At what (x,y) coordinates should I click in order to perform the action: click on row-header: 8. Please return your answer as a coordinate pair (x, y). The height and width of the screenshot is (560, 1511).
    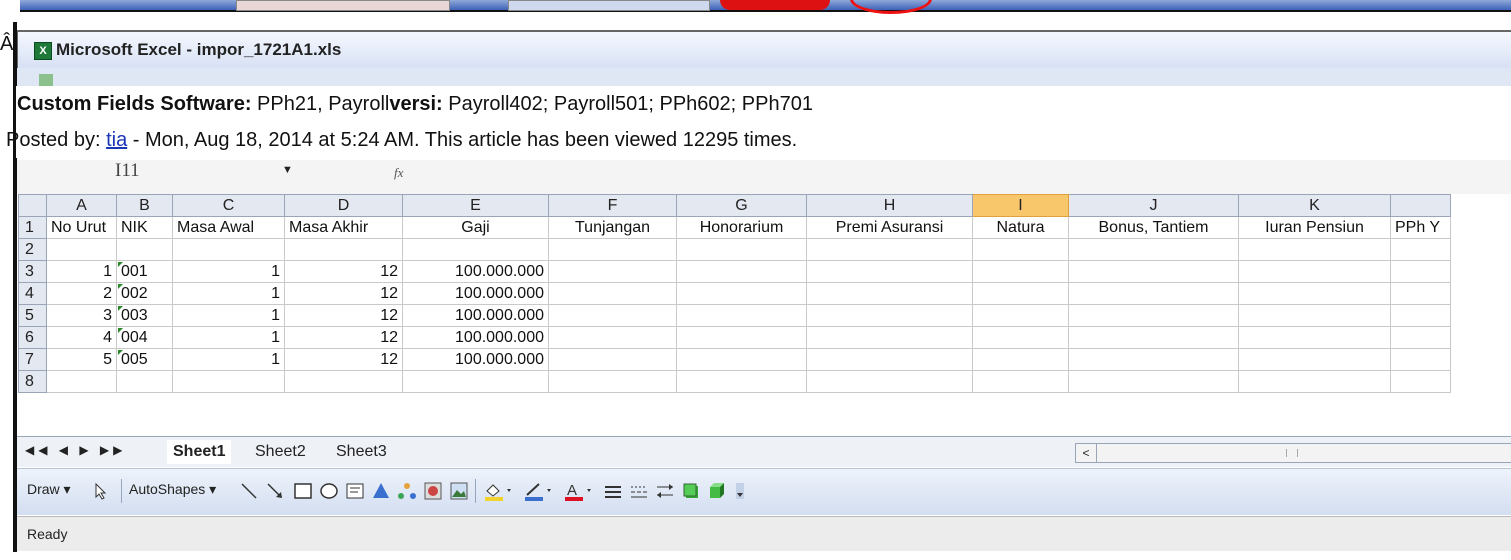
    Looking at the image, I should click on (32, 381).